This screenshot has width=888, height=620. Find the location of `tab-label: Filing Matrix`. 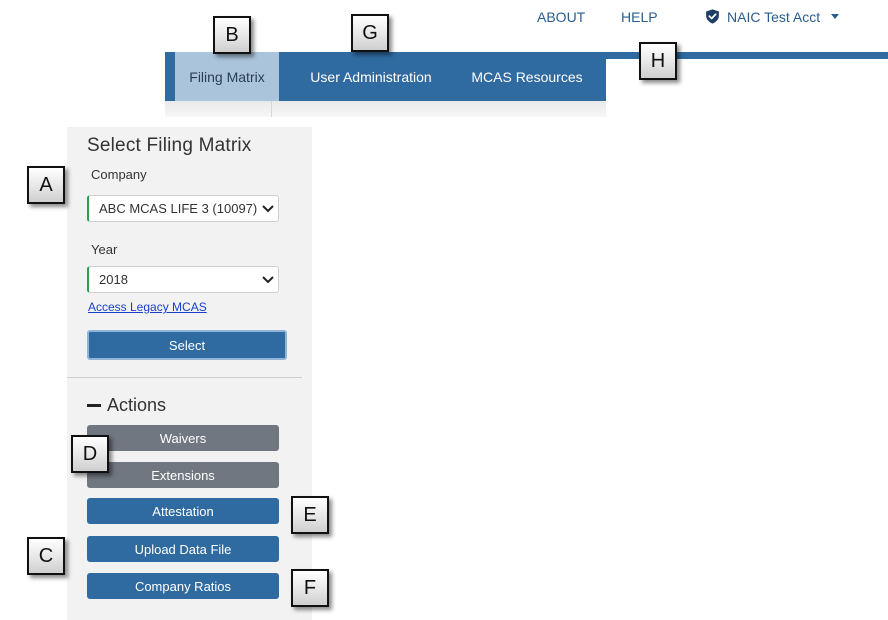

tab-label: Filing Matrix is located at coordinates (227, 76).